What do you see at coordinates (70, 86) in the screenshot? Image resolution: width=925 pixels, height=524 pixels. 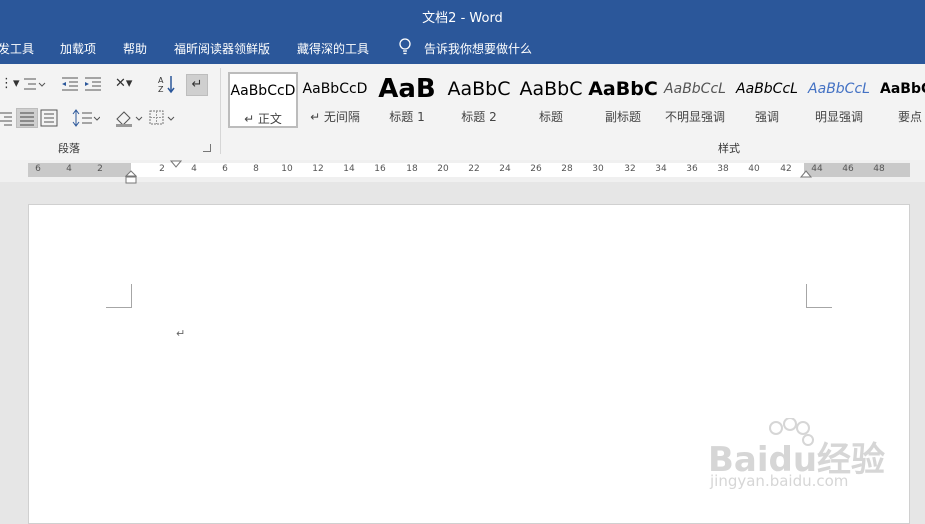 I see `decrease-indent-icon` at bounding box center [70, 86].